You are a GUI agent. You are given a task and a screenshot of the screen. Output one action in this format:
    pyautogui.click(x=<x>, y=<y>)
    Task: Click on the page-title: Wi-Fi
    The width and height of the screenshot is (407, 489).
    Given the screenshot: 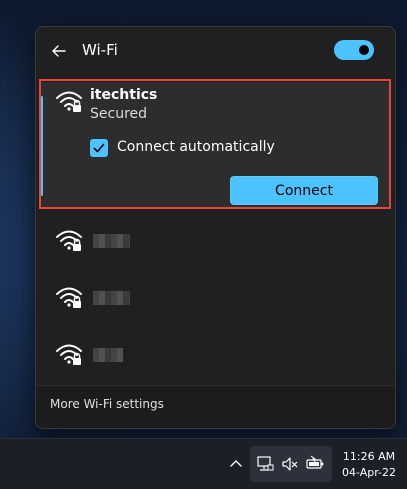 What is the action you would take?
    pyautogui.click(x=100, y=50)
    